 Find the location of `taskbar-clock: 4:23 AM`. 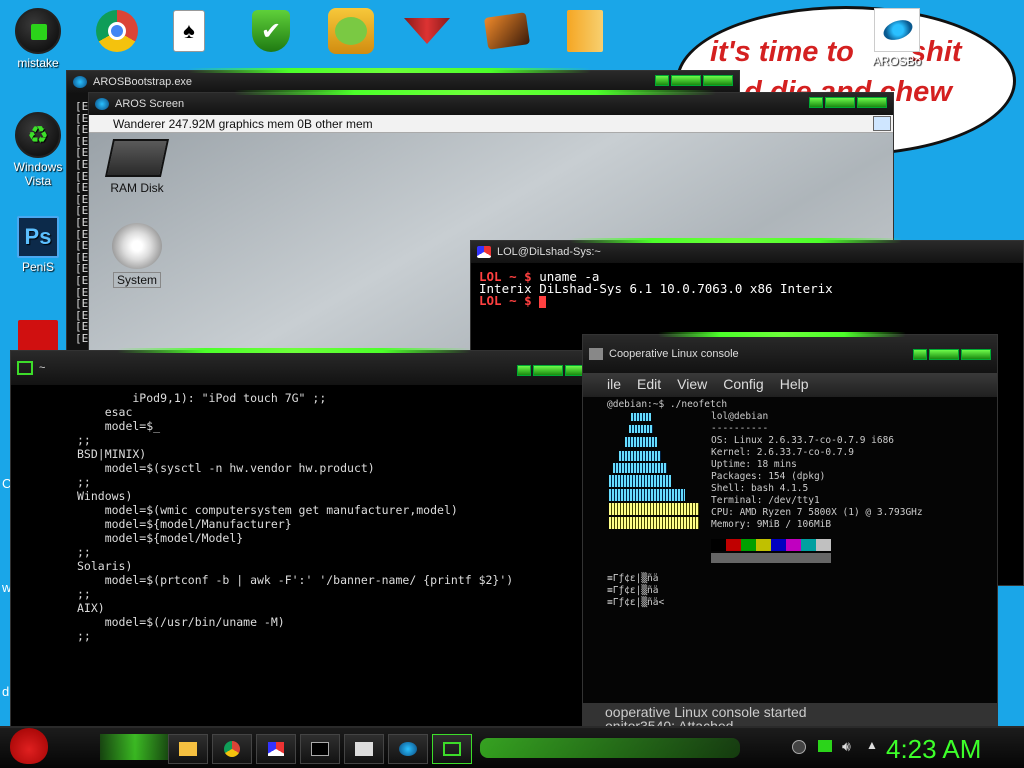

taskbar-clock: 4:23 AM is located at coordinates (933, 749).